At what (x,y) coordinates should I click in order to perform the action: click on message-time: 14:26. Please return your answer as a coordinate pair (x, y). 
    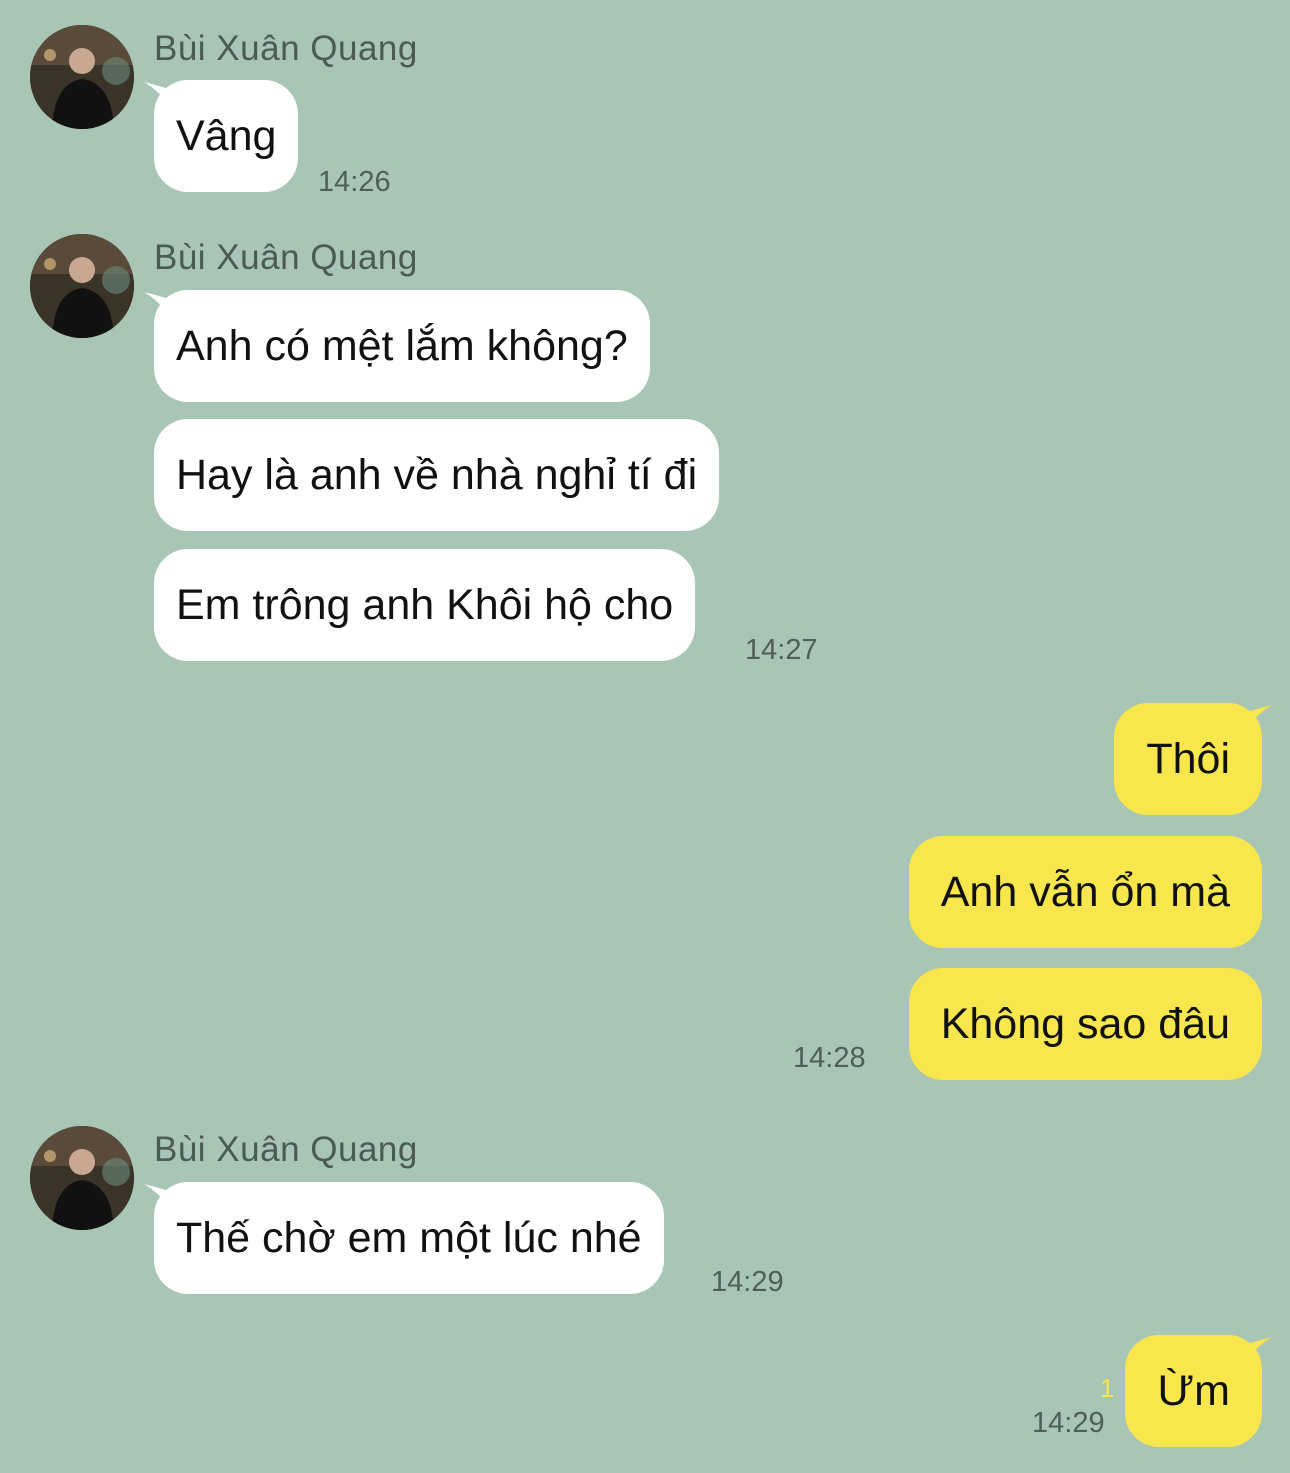
    Looking at the image, I should click on (354, 182).